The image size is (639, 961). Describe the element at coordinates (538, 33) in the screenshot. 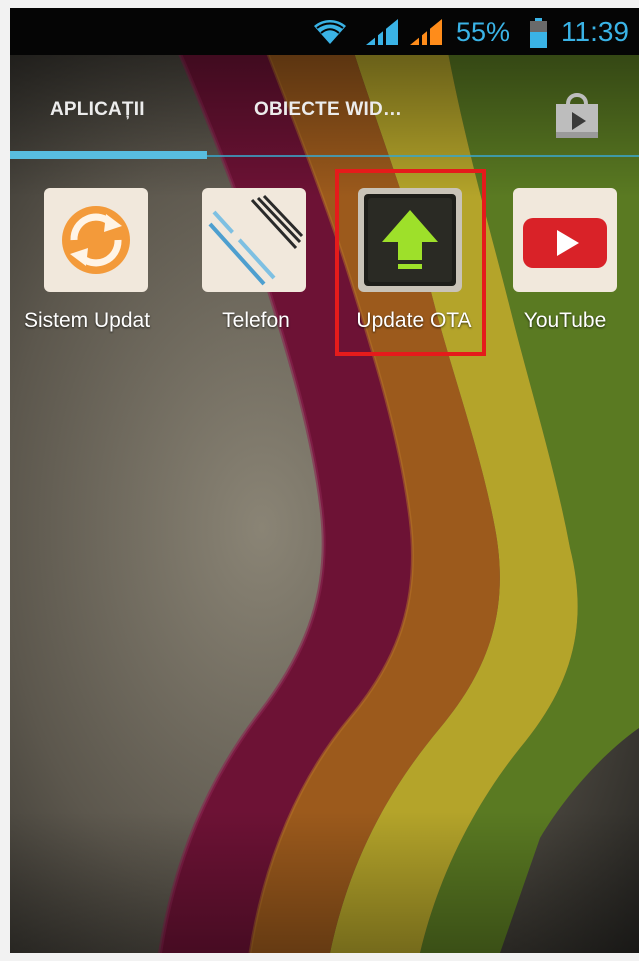

I see `battery-icon` at that location.